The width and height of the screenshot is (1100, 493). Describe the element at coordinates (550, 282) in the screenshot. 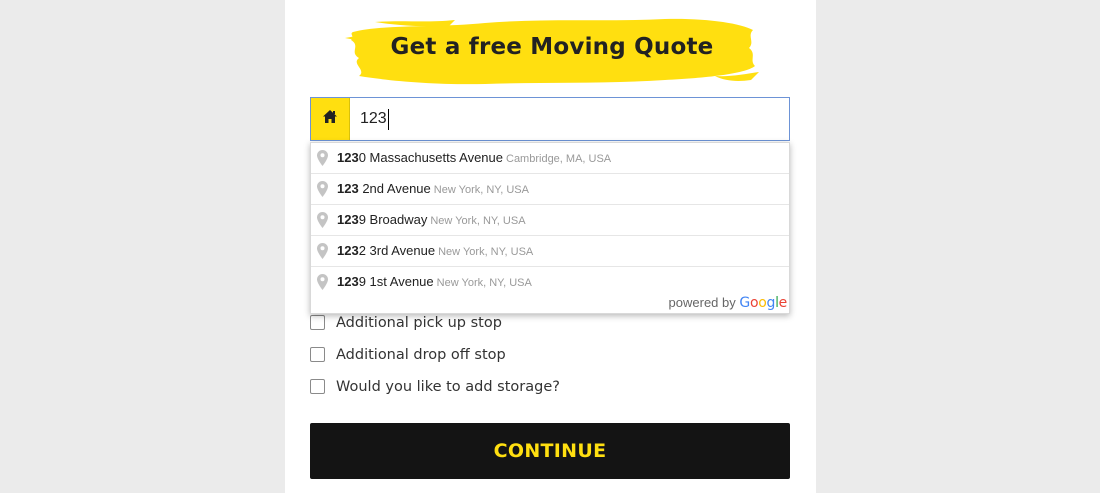

I see `suggestion-item: 1239 1st Avenue New York, NY, USA` at that location.